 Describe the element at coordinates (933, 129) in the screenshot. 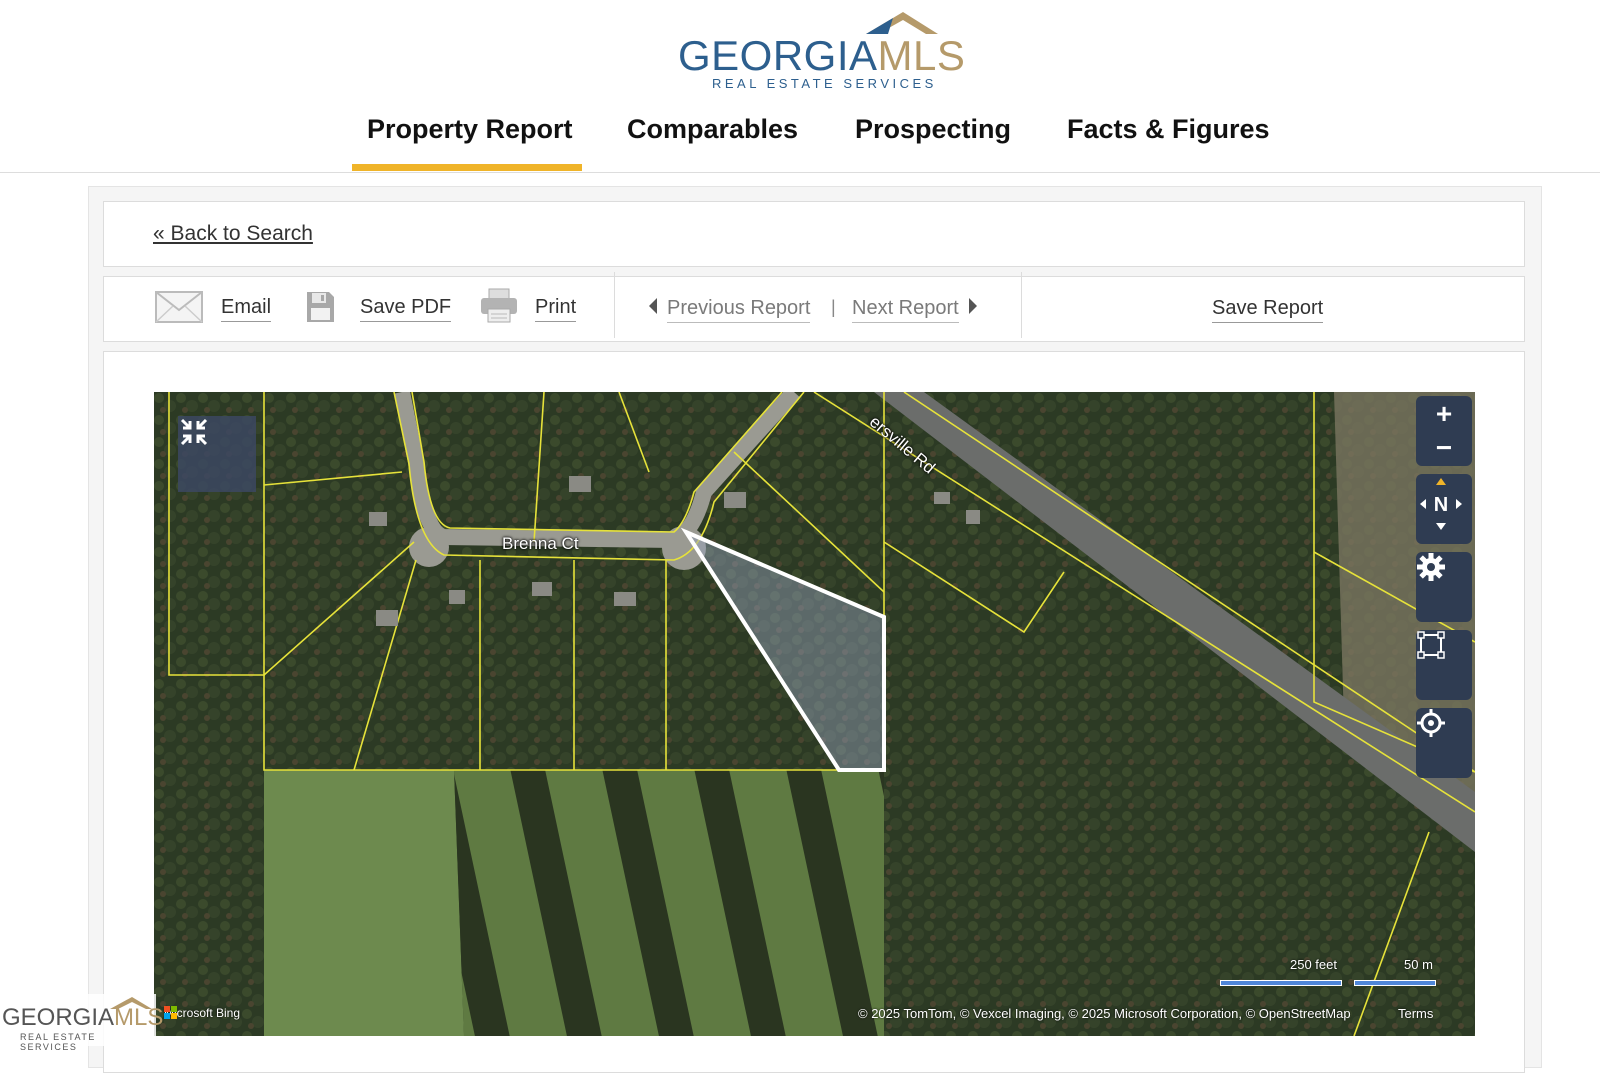

I see `tab-prospecting: Prospecting` at that location.